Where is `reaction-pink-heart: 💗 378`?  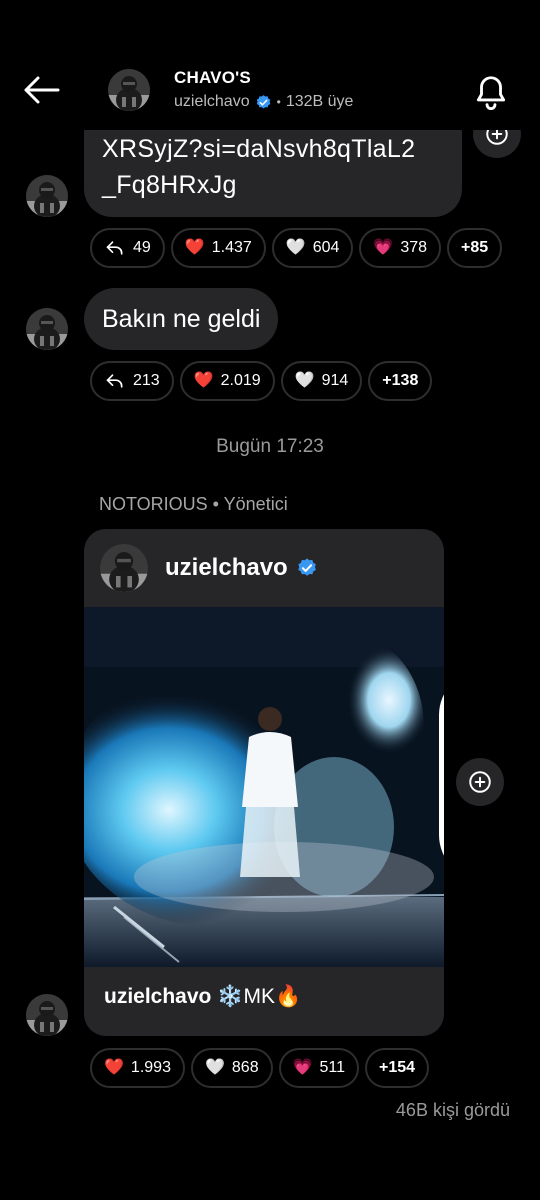
reaction-pink-heart: 💗 378 is located at coordinates (400, 248).